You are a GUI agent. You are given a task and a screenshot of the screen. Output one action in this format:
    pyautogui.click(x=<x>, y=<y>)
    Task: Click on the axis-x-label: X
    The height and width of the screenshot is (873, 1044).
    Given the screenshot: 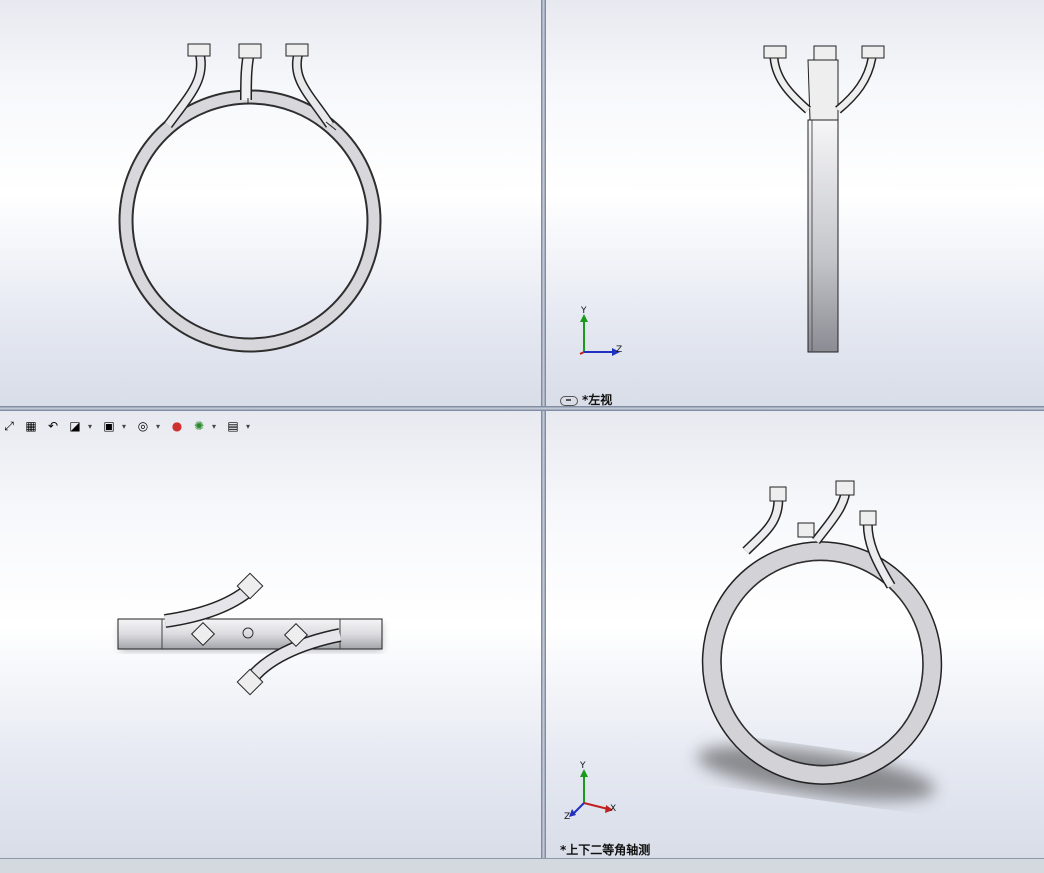 What is the action you would take?
    pyautogui.click(x=613, y=809)
    